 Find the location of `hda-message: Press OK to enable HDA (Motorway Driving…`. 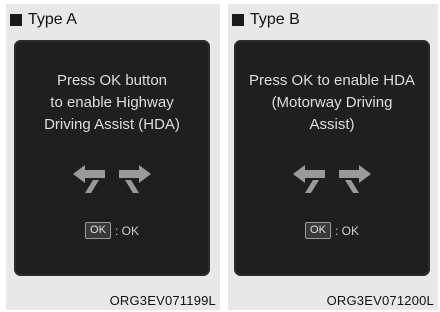

hda-message: Press OK to enable HDA (Motorway Driving… is located at coordinates (332, 102).